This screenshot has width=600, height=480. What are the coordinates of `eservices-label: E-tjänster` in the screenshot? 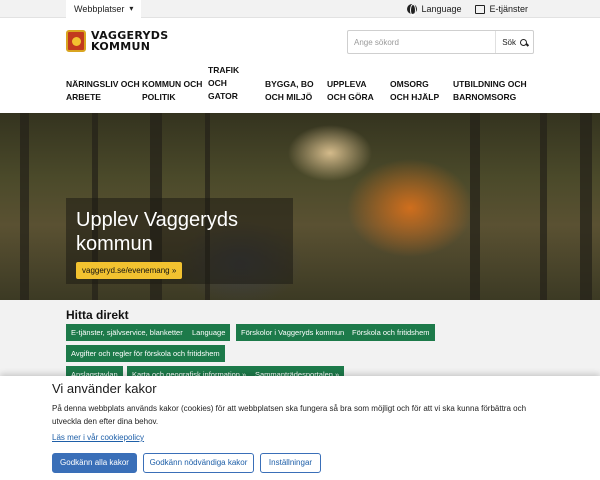 It's located at (508, 9).